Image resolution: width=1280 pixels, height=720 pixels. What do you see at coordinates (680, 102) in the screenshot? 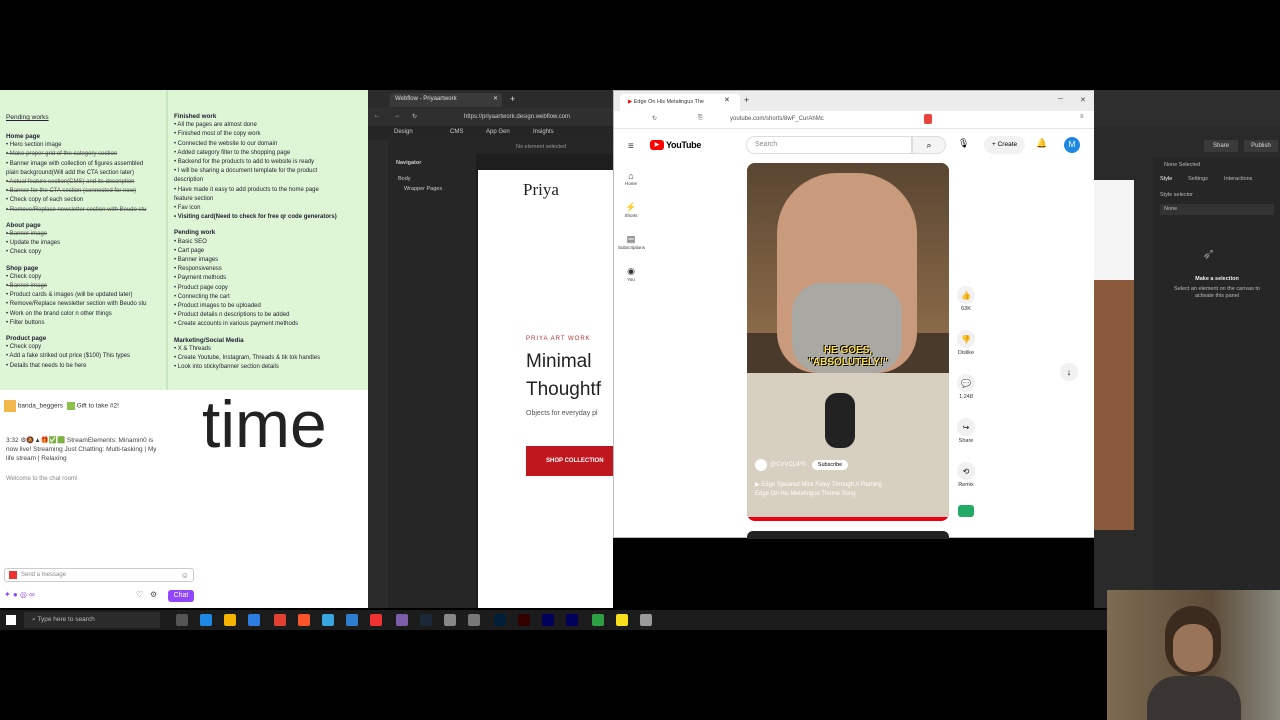
I see `tab-youtube: ▶ Edge On His Metalingus The` at bounding box center [680, 102].